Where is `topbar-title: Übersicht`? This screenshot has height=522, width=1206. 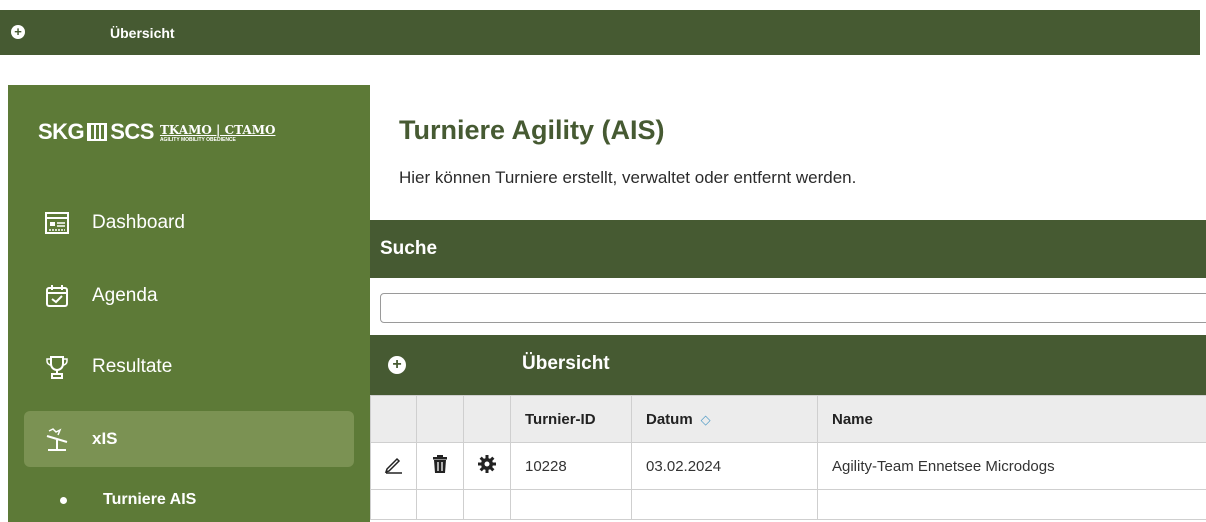
topbar-title: Übersicht is located at coordinates (142, 33).